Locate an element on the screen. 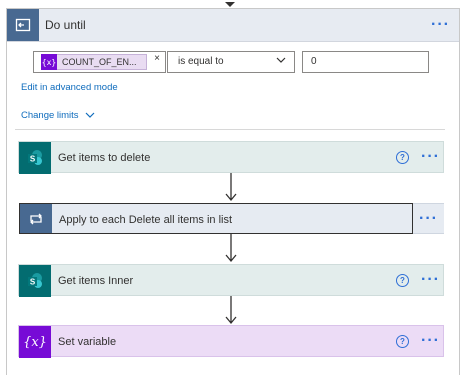 The height and width of the screenshot is (375, 474). action-title: Get items Inner is located at coordinates (96, 281).